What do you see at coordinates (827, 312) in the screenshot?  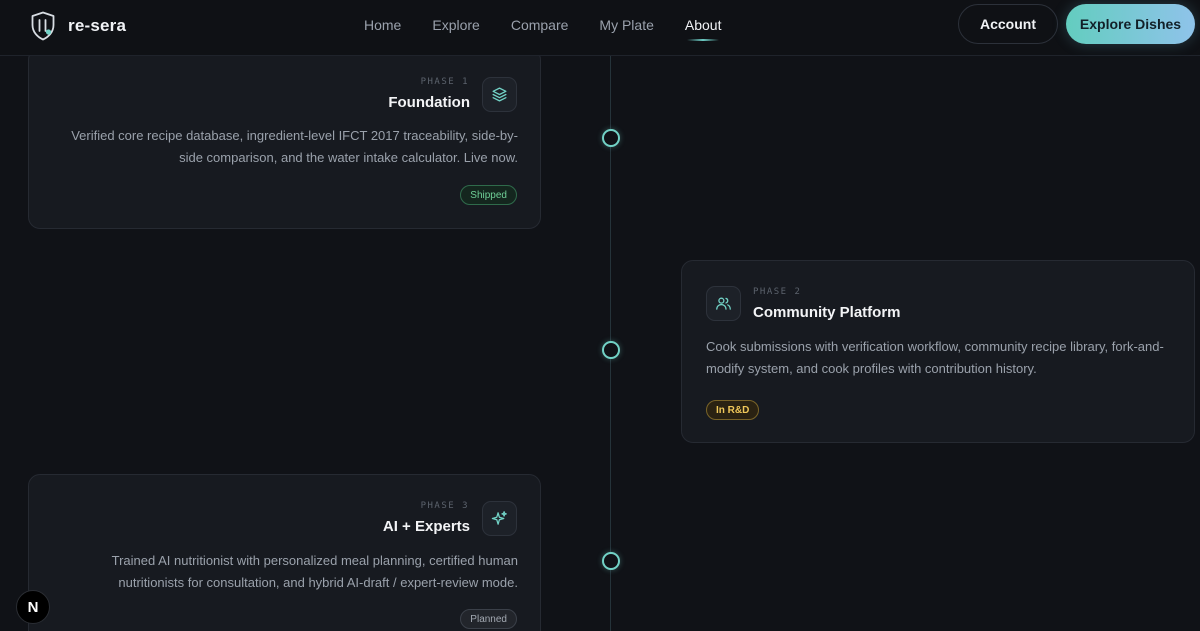 I see `phase-title: Community Platform` at bounding box center [827, 312].